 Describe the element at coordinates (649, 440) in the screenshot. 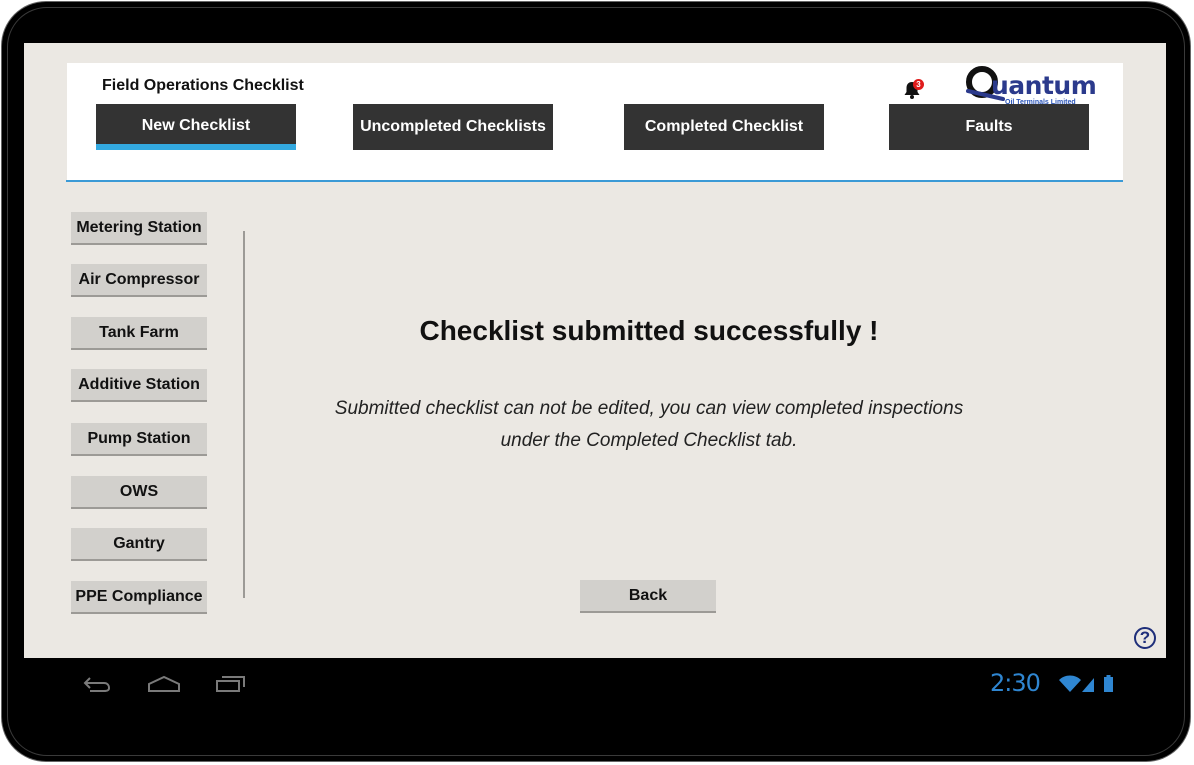

I see `success-message-line-2: under the Completed Checklist tab.` at that location.